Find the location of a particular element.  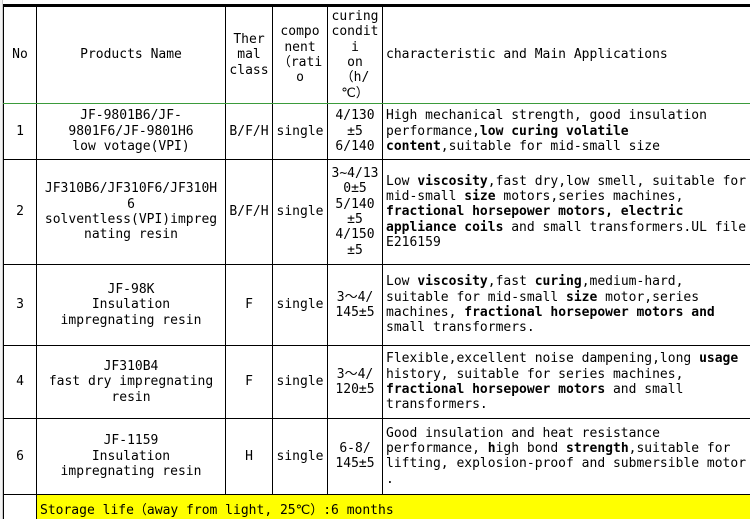

row-number: 6 is located at coordinates (20, 456).